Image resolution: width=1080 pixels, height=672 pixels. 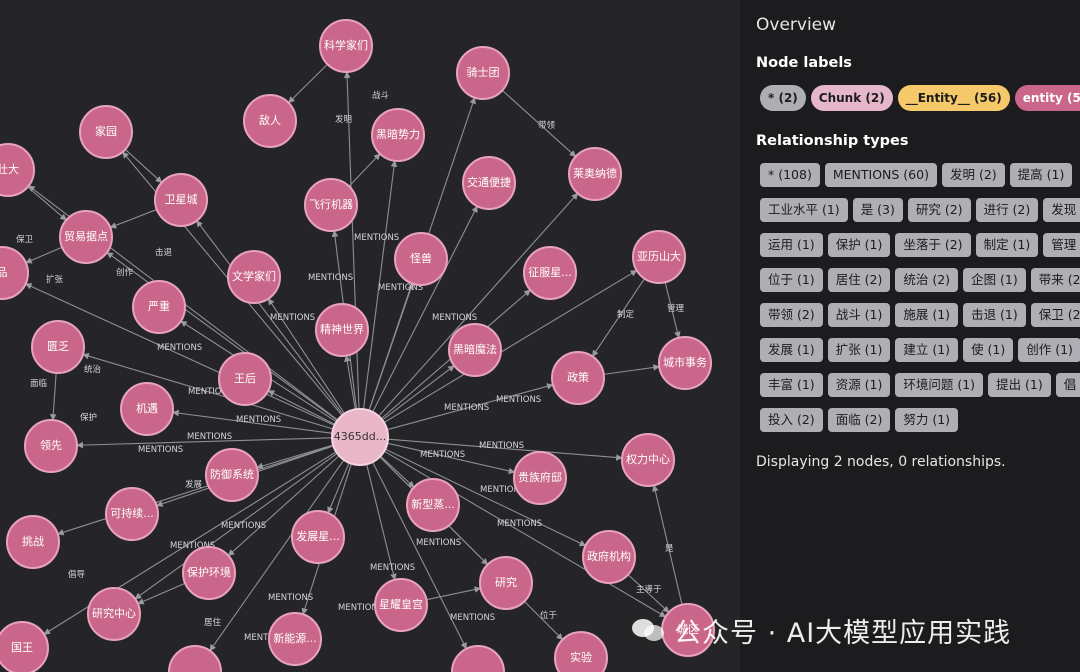 What do you see at coordinates (659, 257) in the screenshot?
I see `entity-node: 亚历山大` at bounding box center [659, 257].